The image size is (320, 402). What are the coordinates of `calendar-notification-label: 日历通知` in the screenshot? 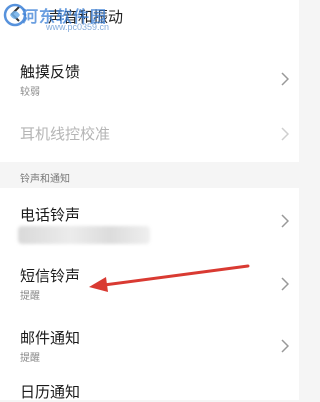 It's located at (50, 392).